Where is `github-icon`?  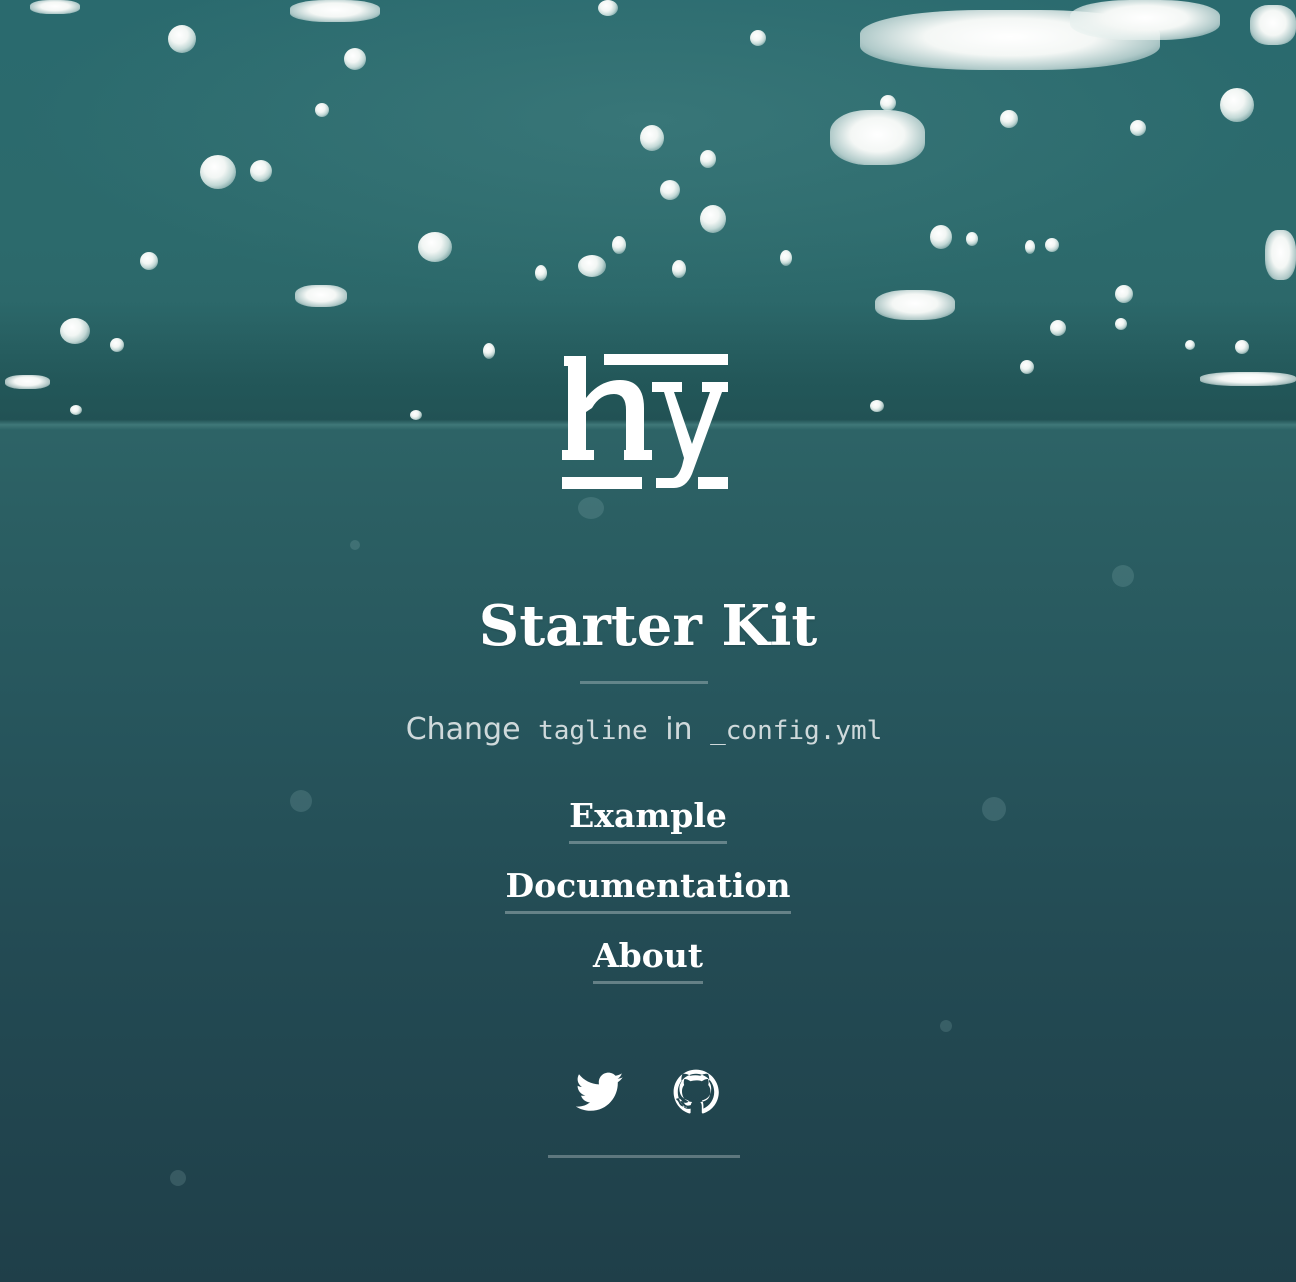
github-icon is located at coordinates (696, 1091).